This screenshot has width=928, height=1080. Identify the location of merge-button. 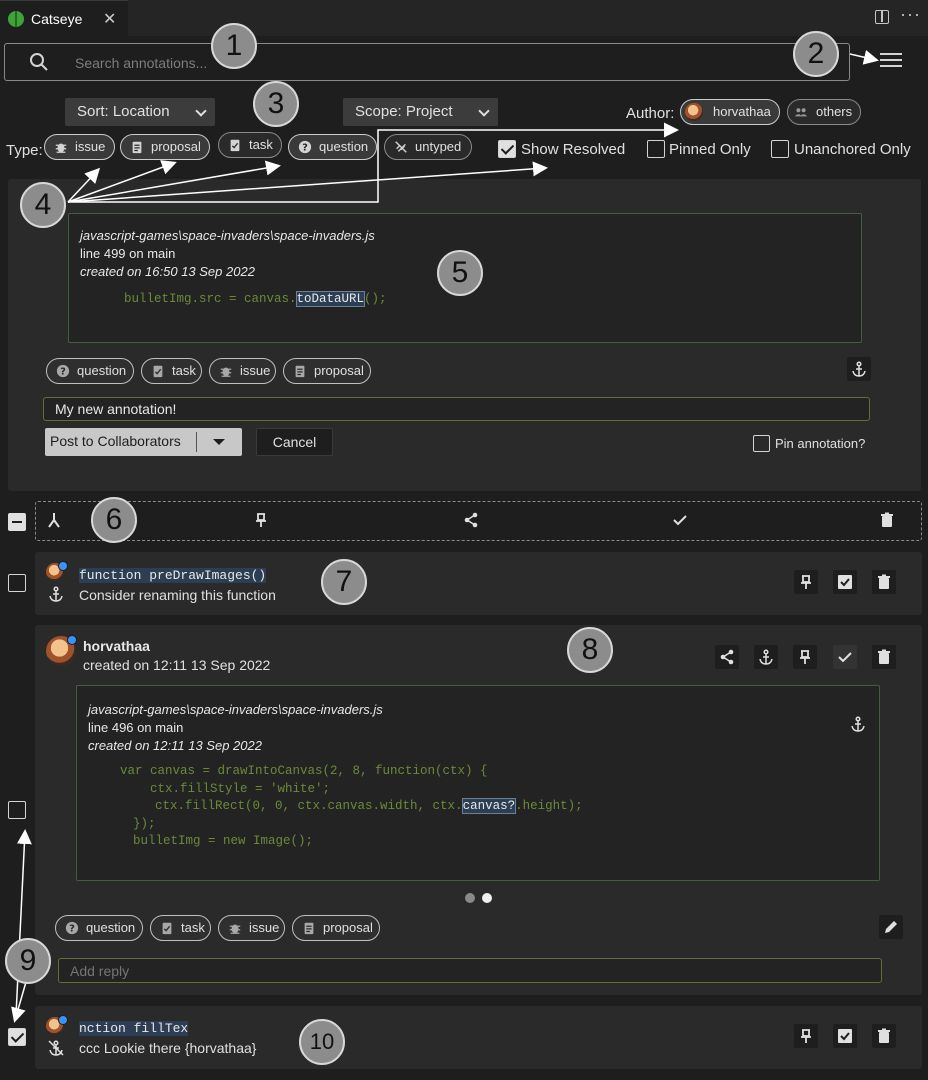
(54, 520).